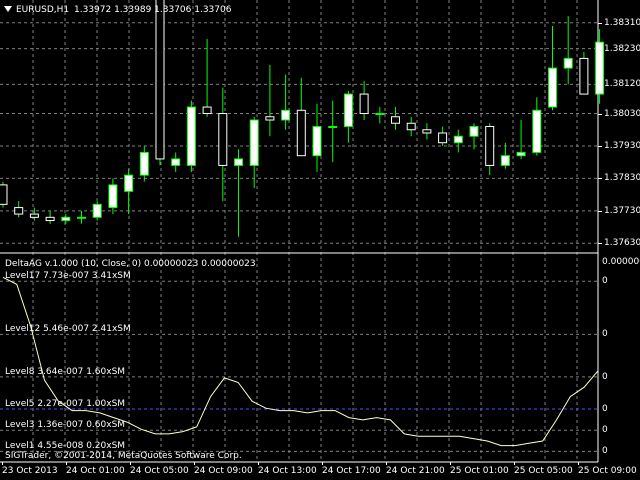 Image resolution: width=640 pixels, height=480 pixels. I want to click on price-label: 1.38030, so click(622, 113).